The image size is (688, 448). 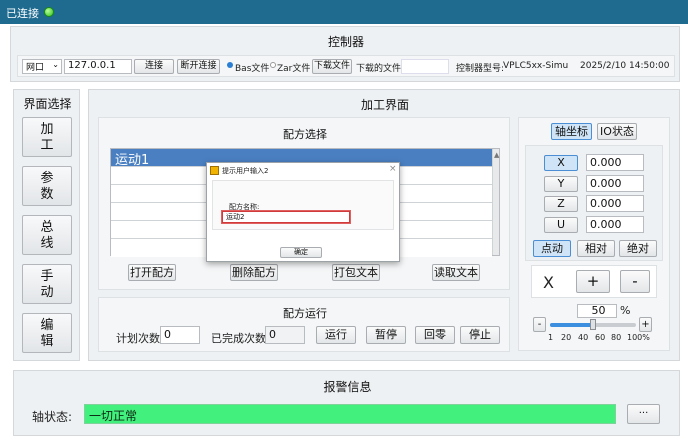 What do you see at coordinates (496, 155) in the screenshot?
I see `scroll-up-icon: ▲` at bounding box center [496, 155].